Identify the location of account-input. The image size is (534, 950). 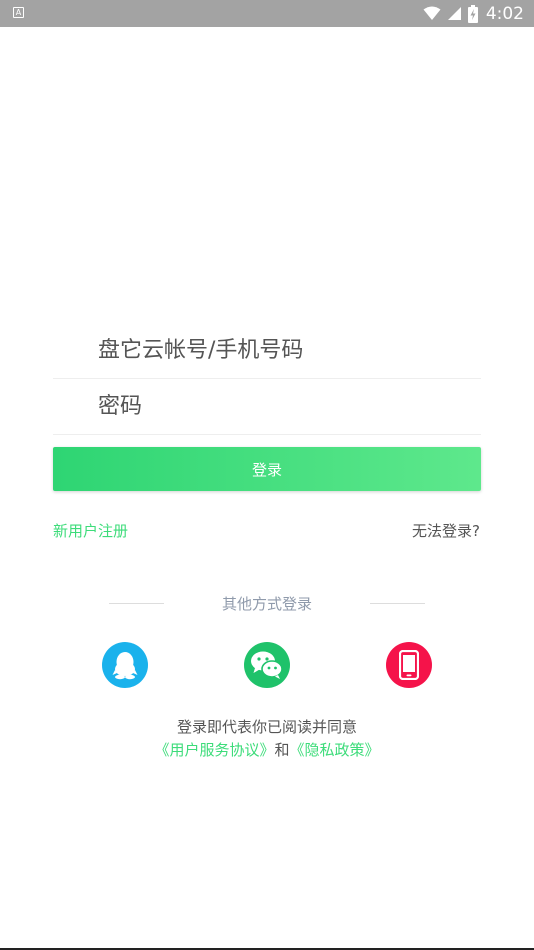
(283, 350).